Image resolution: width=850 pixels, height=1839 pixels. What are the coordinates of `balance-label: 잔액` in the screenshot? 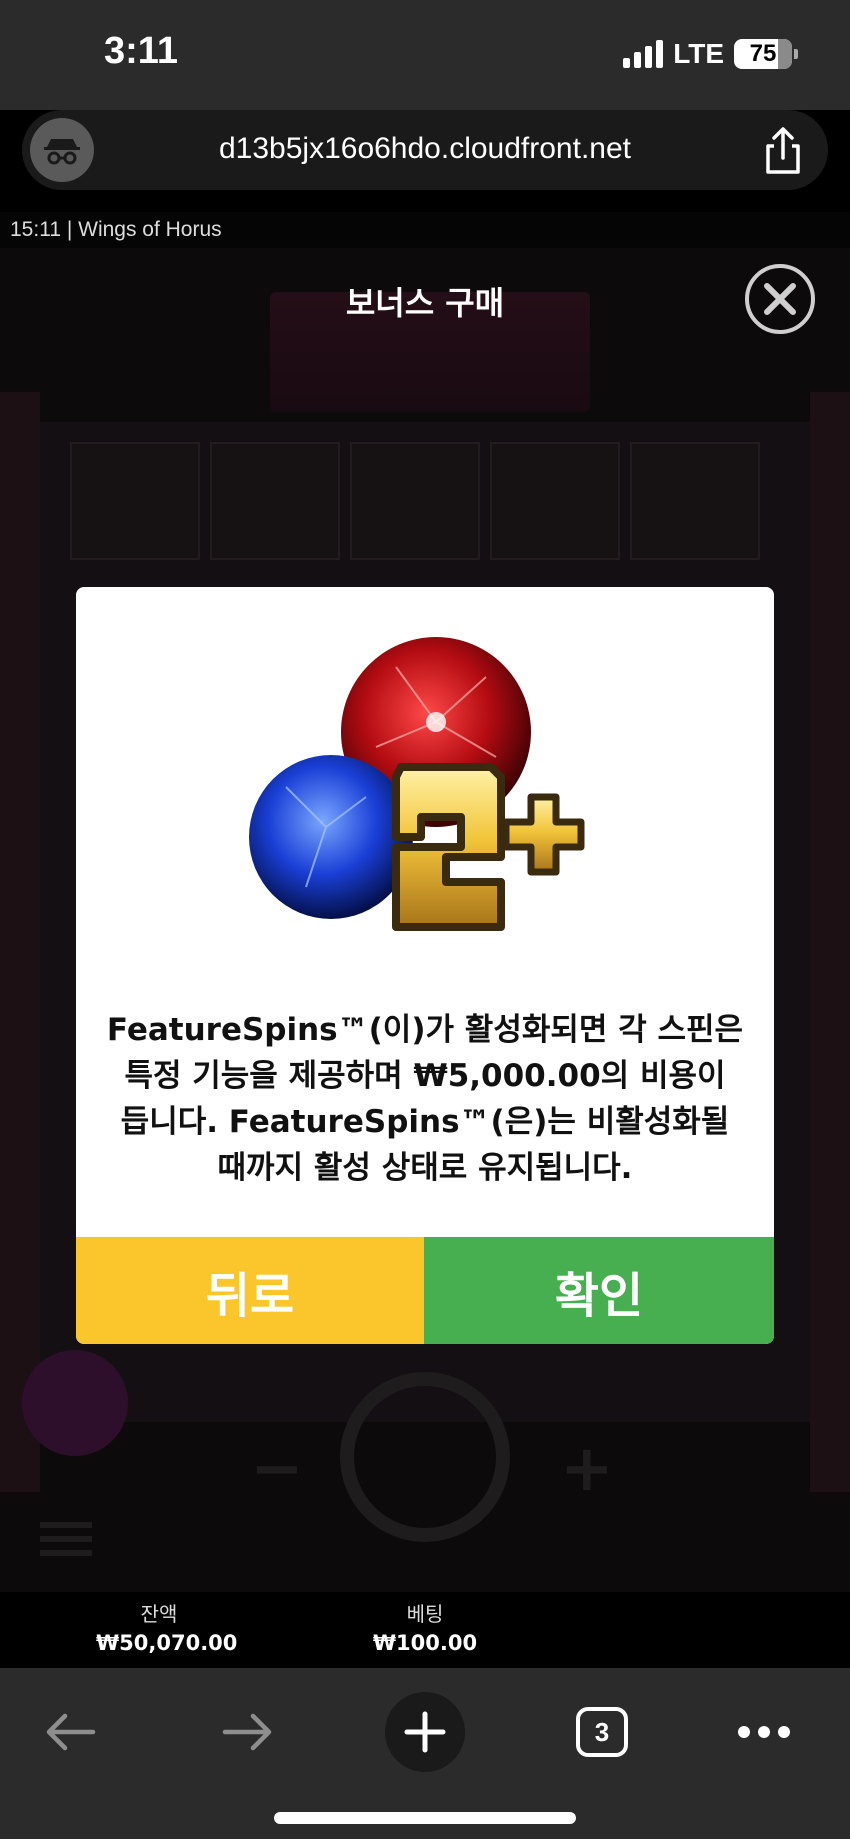 It's located at (159, 1614).